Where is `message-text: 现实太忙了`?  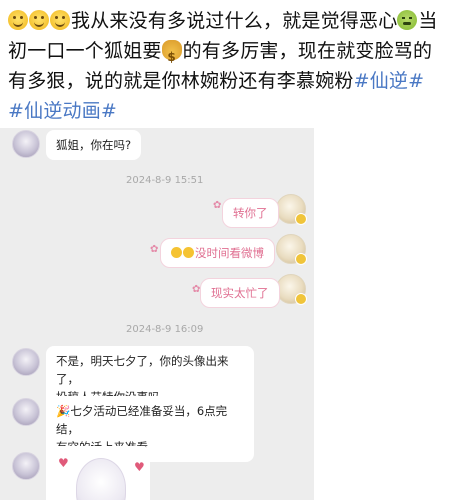
message-text: 现实太忙了 is located at coordinates (240, 293).